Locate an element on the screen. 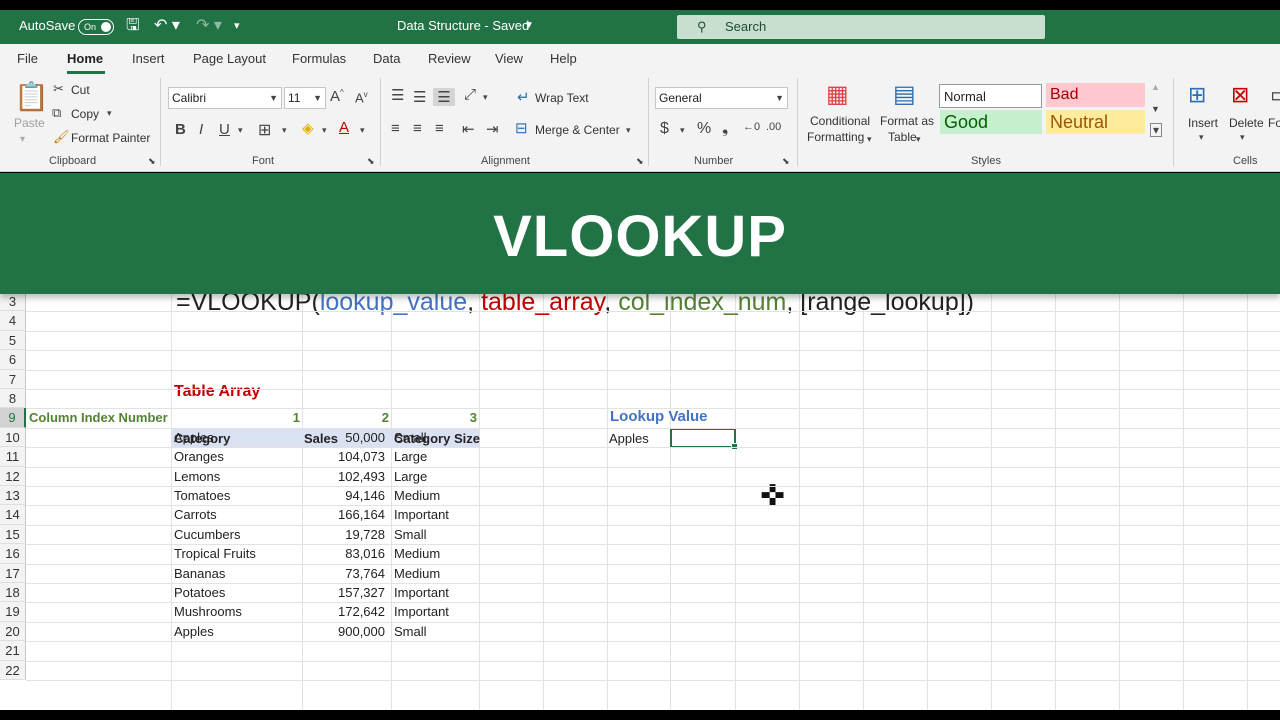 Image resolution: width=1280 pixels, height=720 pixels. row-header: 14 is located at coordinates (13, 515).